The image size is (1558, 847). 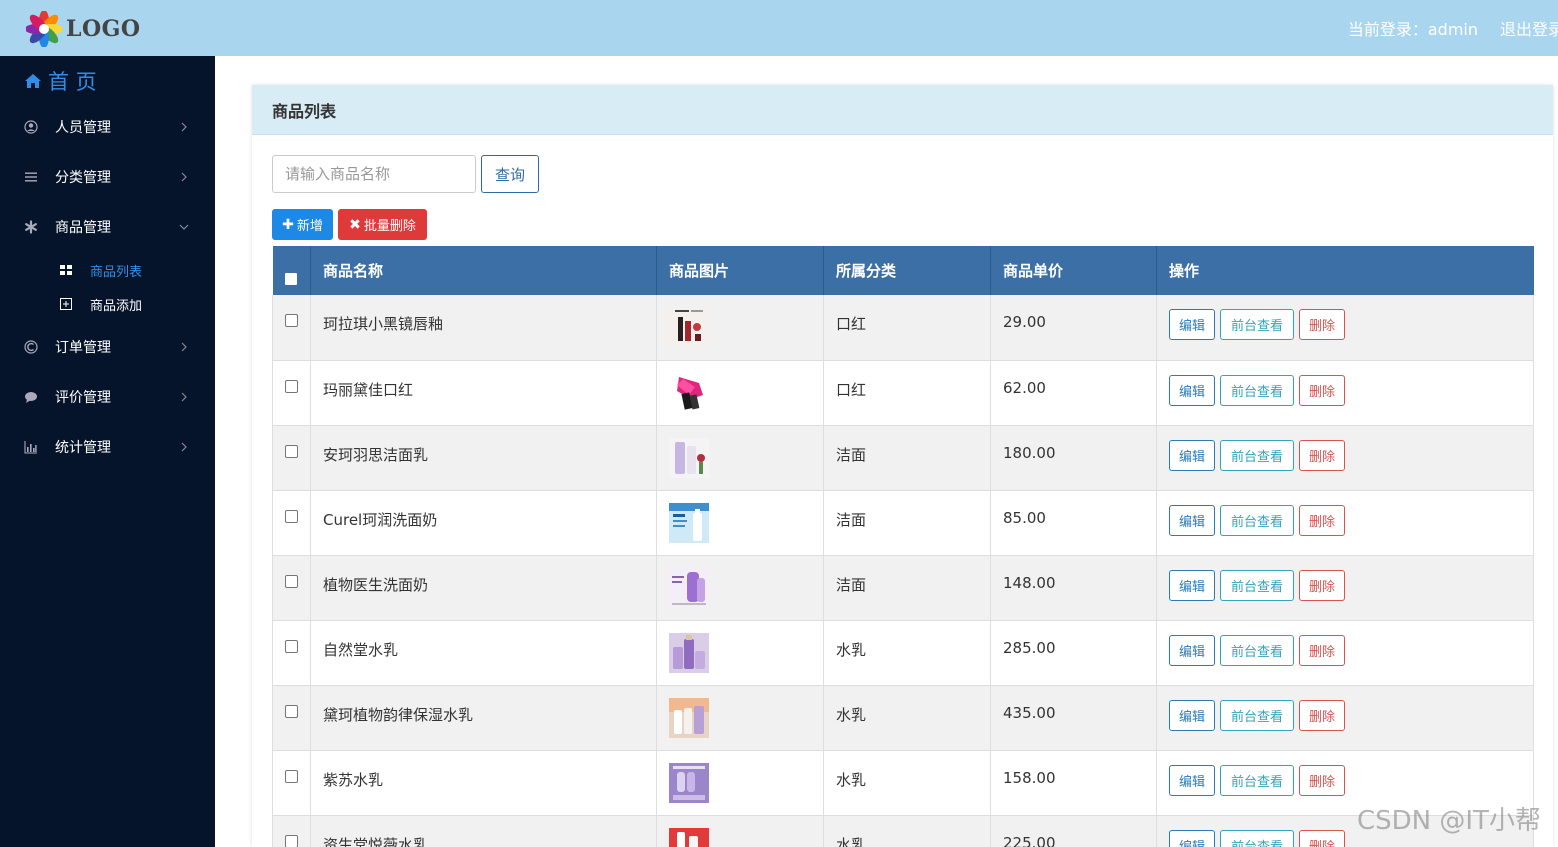 What do you see at coordinates (355, 224) in the screenshot?
I see `close-icon: ✖` at bounding box center [355, 224].